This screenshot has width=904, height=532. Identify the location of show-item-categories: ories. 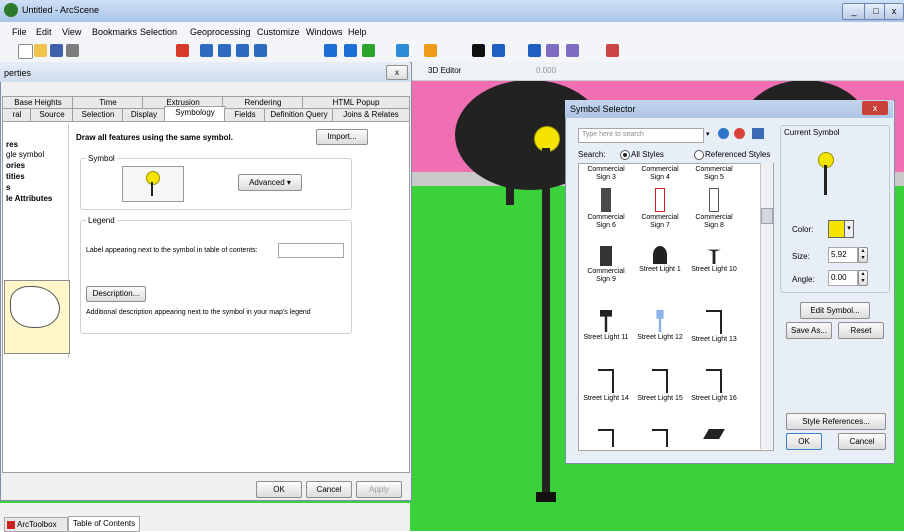
(15, 165).